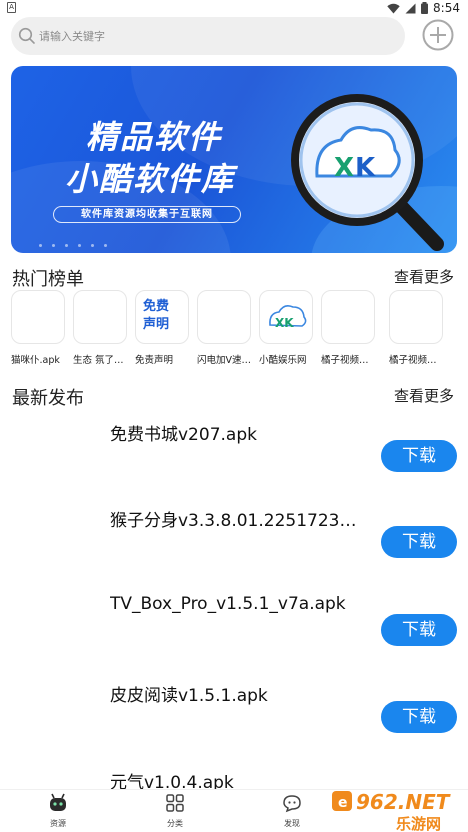 This screenshot has width=468, height=832. I want to click on xk-logo-text: XK, so click(284, 323).